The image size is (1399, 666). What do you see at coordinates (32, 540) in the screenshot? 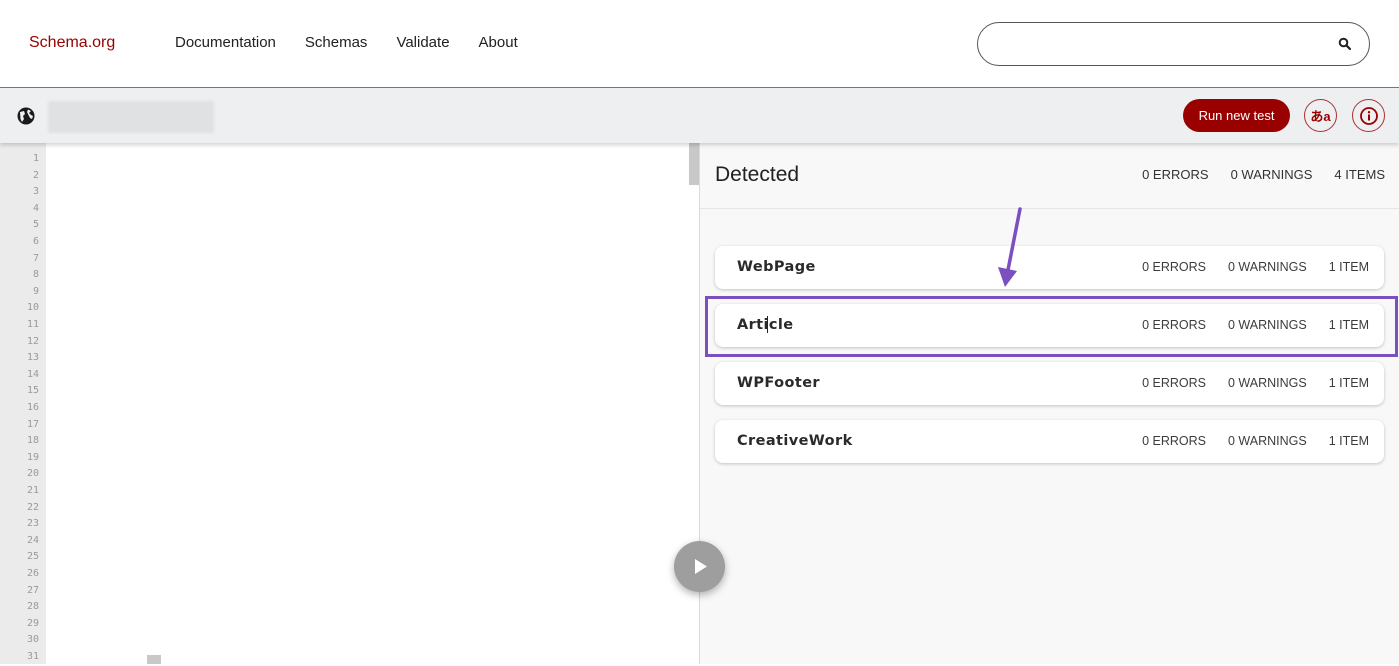
I see `line-number: 24` at bounding box center [32, 540].